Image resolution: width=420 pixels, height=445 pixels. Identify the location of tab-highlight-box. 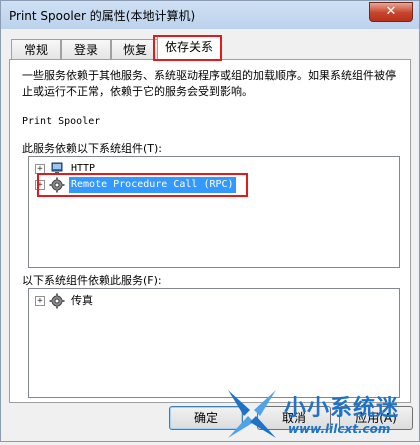
(187, 48).